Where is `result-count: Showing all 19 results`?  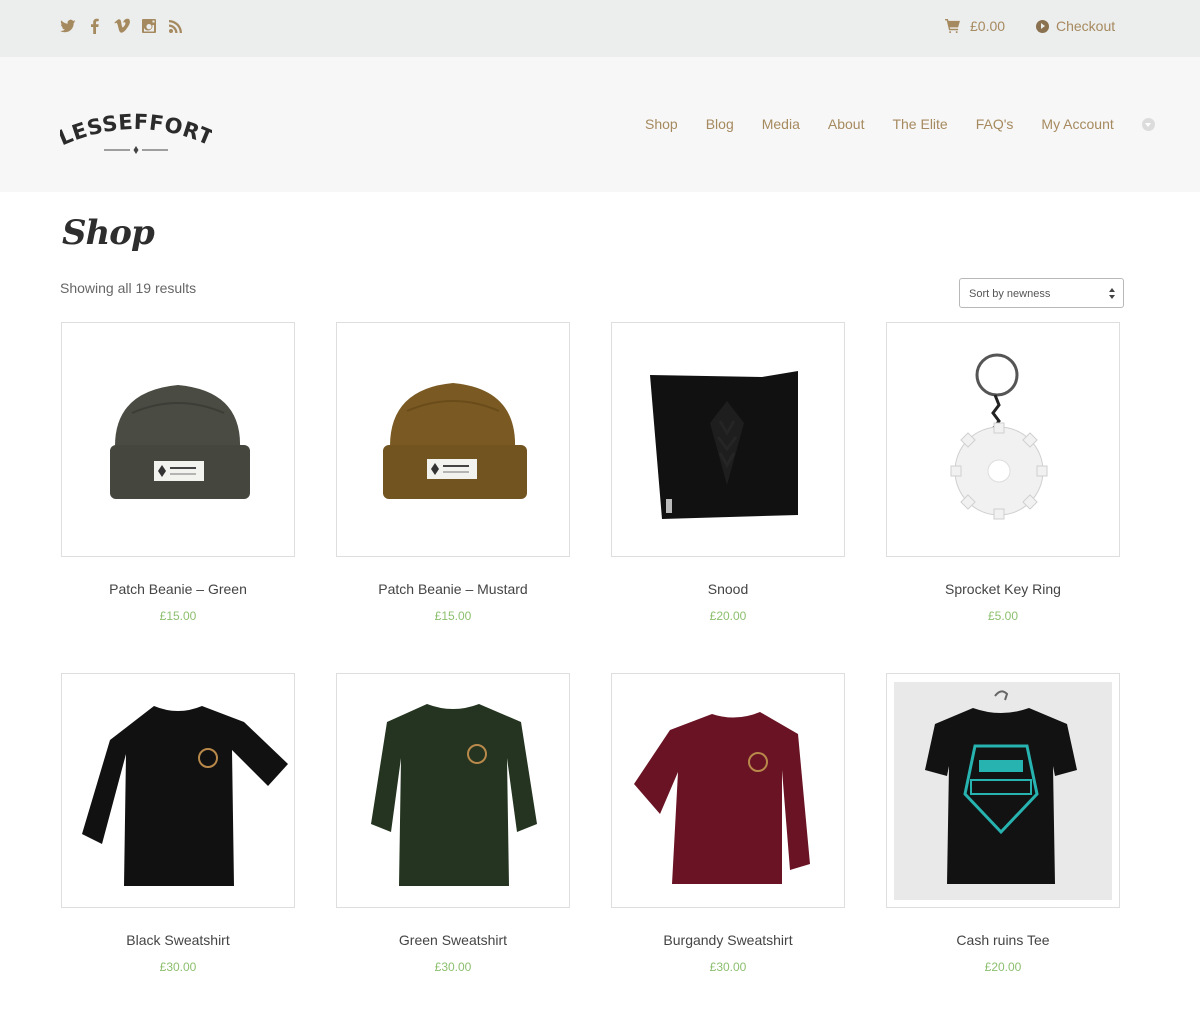
result-count: Showing all 19 results is located at coordinates (128, 288).